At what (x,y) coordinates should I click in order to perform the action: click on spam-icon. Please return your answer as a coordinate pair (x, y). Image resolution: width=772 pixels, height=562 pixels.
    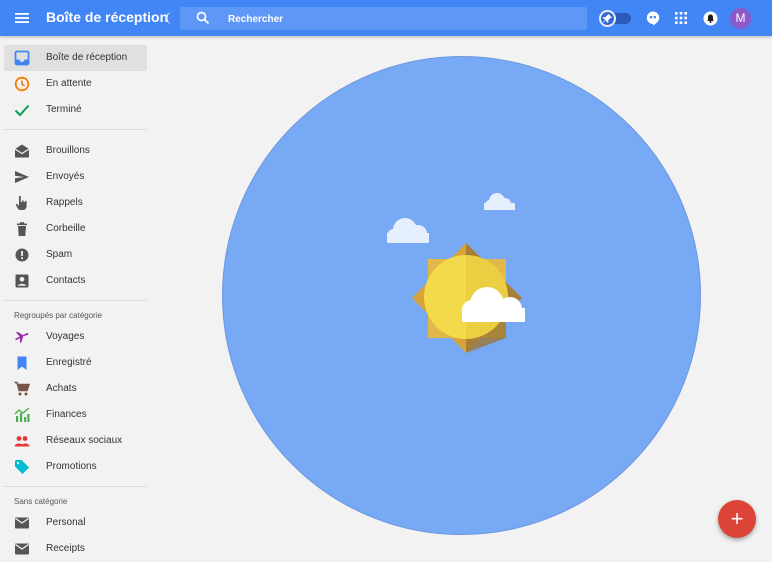
    Looking at the image, I should click on (22, 255).